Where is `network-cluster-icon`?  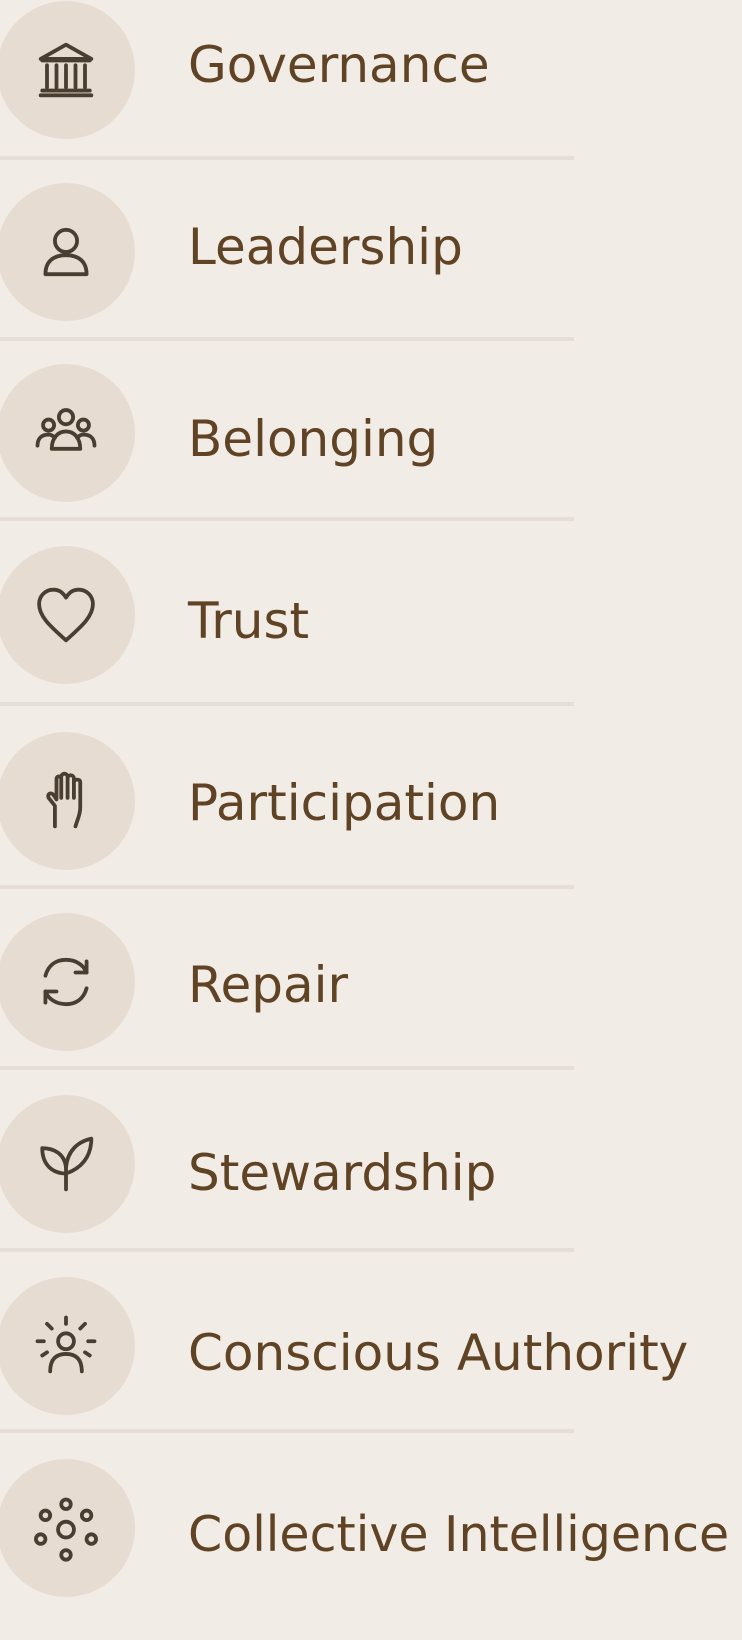 network-cluster-icon is located at coordinates (66, 1529).